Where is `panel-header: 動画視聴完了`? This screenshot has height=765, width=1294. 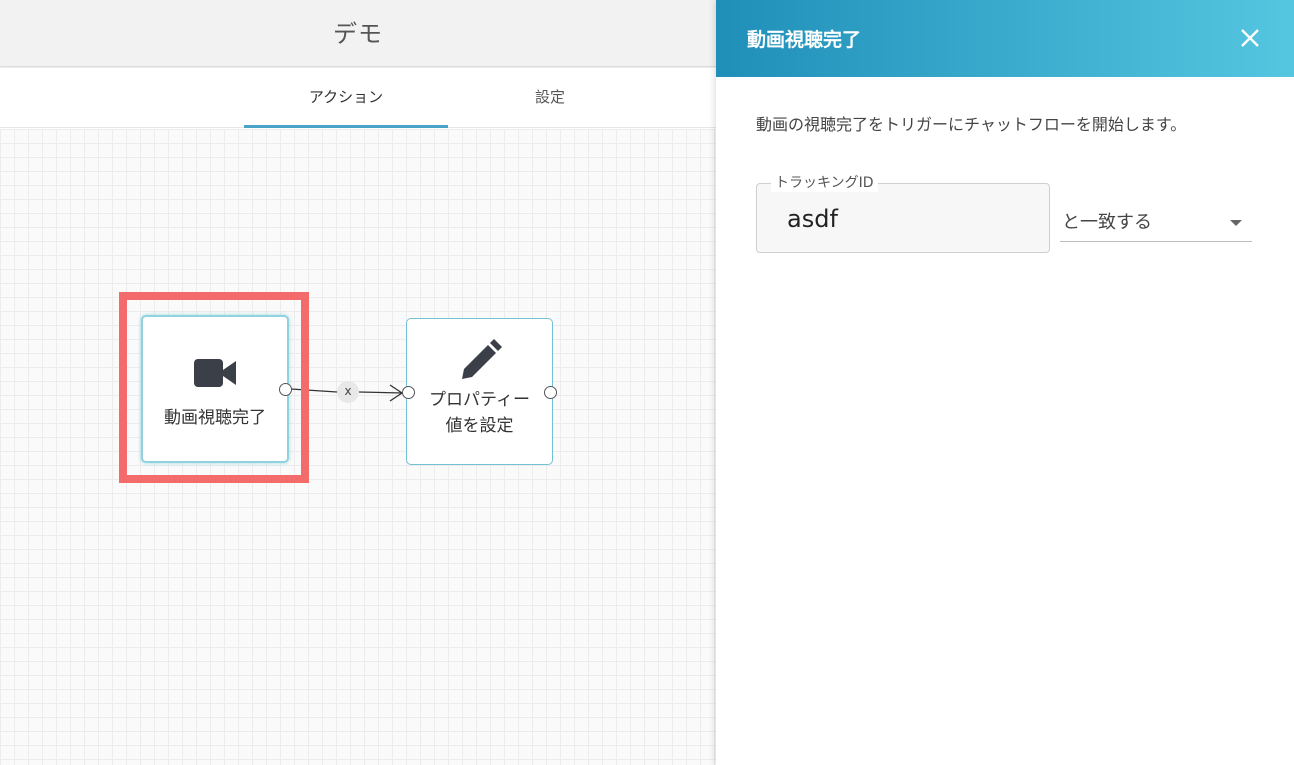
panel-header: 動画視聴完了 is located at coordinates (1005, 38).